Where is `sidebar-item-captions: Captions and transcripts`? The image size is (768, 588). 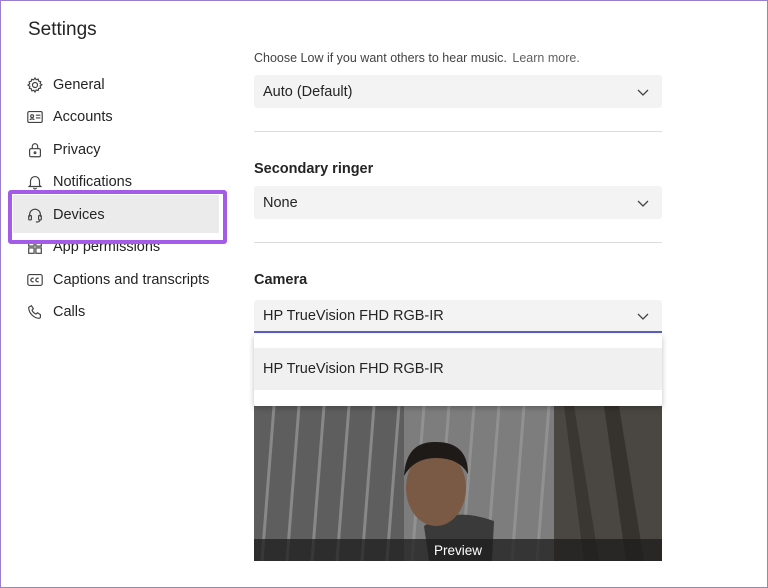
sidebar-item-captions: Captions and transcripts is located at coordinates (117, 280).